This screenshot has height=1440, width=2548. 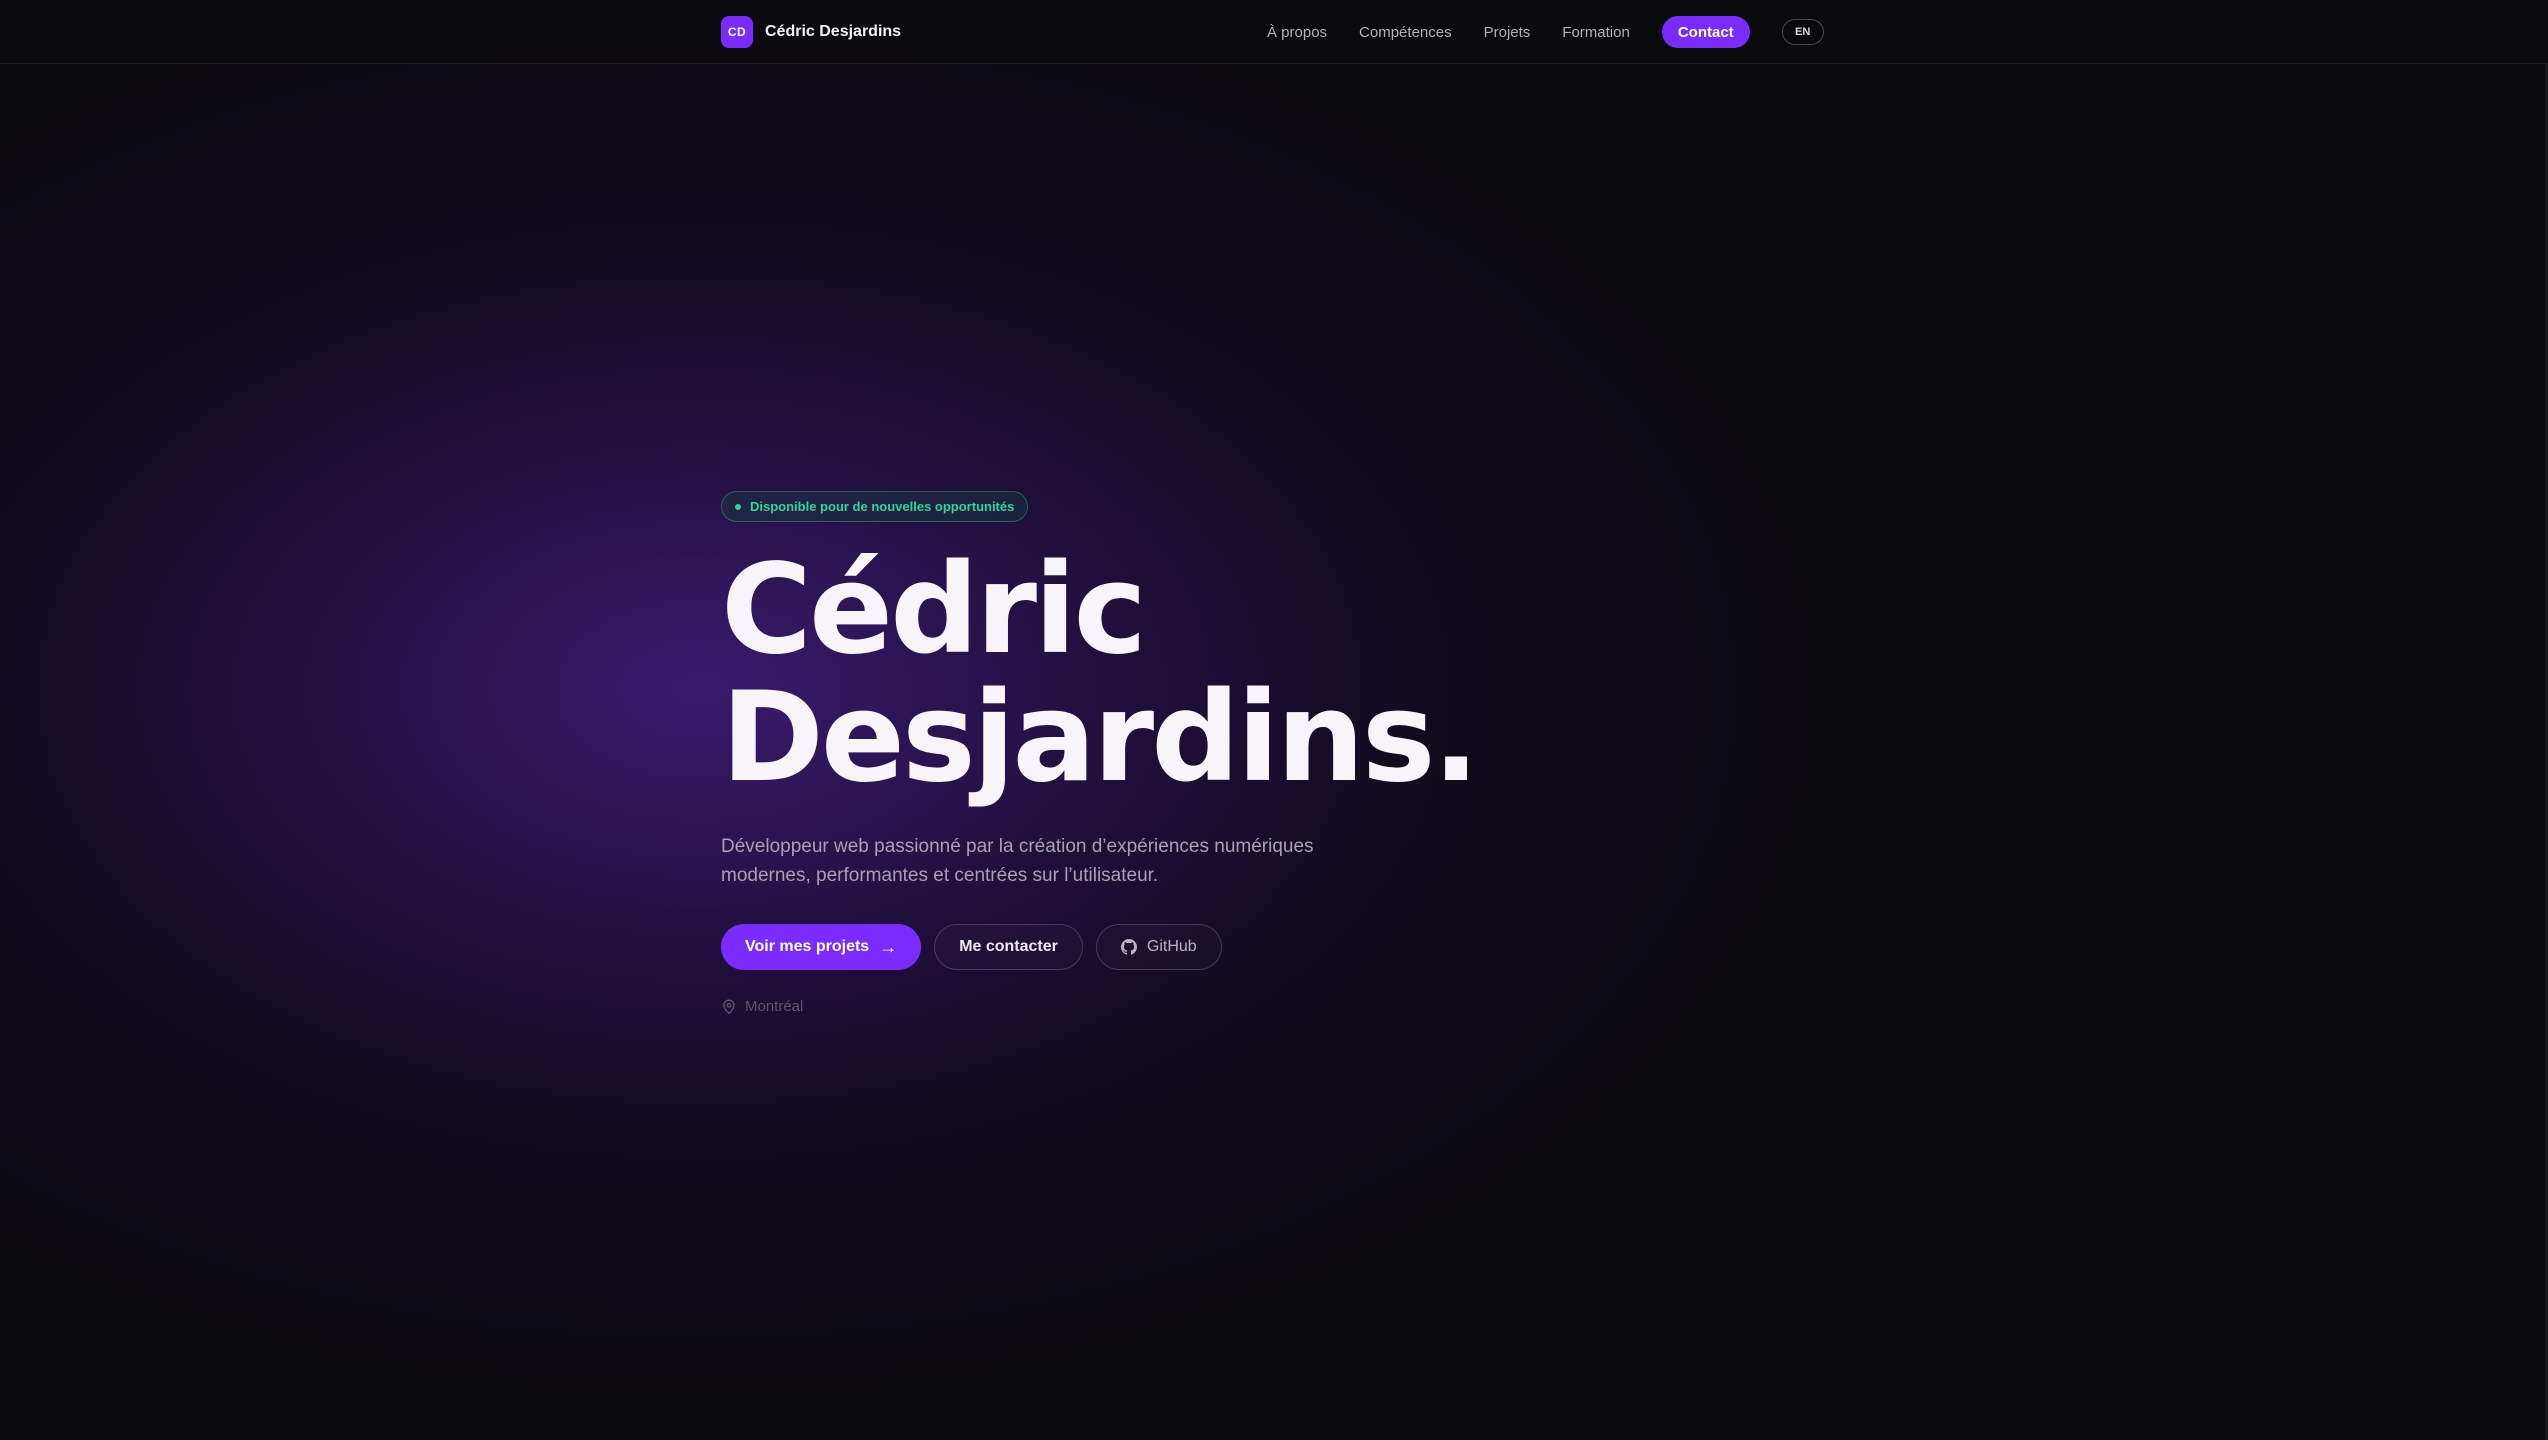 I want to click on brand-home-link: CD Cédric Desjardins, so click(x=811, y=32).